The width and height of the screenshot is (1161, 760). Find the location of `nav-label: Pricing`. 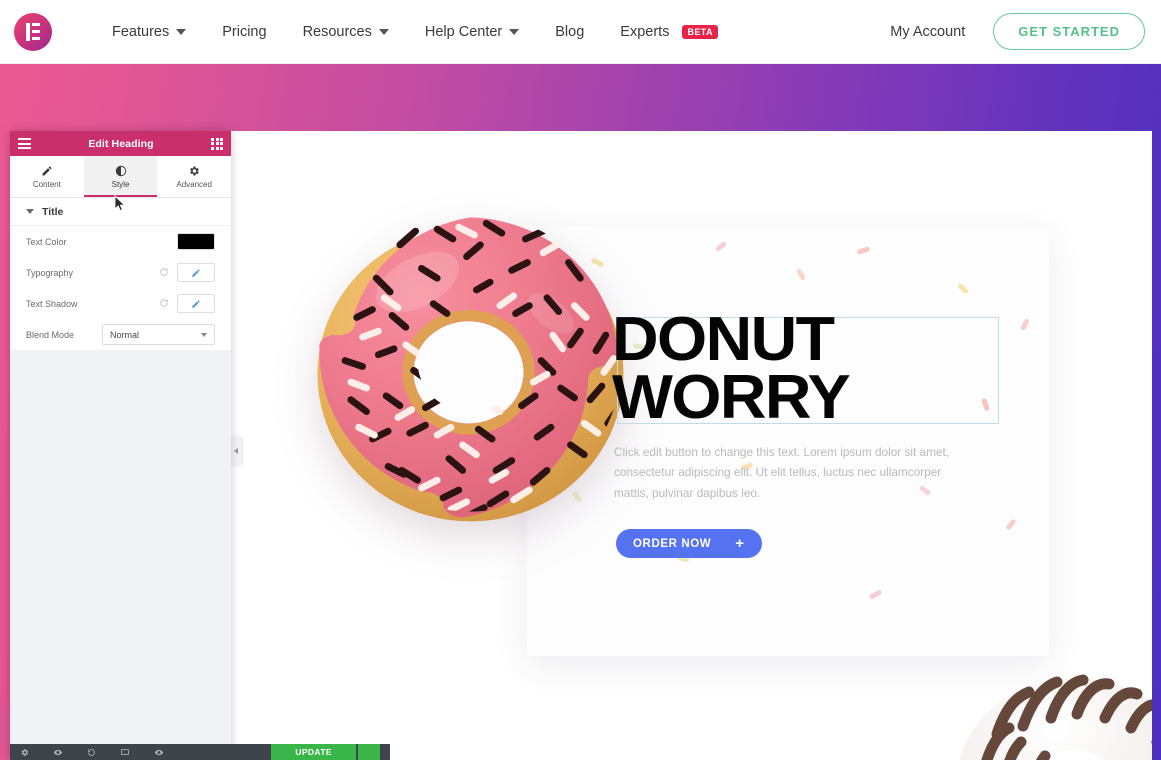

nav-label: Pricing is located at coordinates (244, 31).